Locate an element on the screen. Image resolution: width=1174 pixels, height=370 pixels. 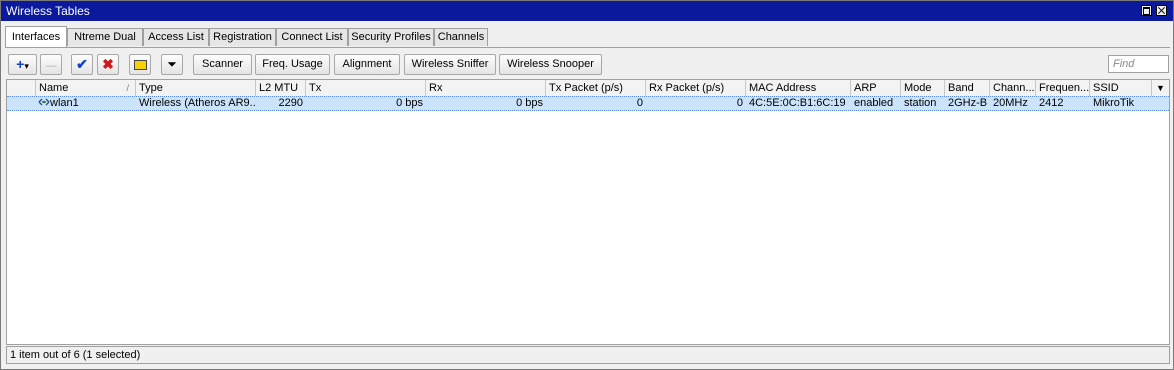
column-header-tx-packet: Tx Packet (p/s) is located at coordinates (596, 88).